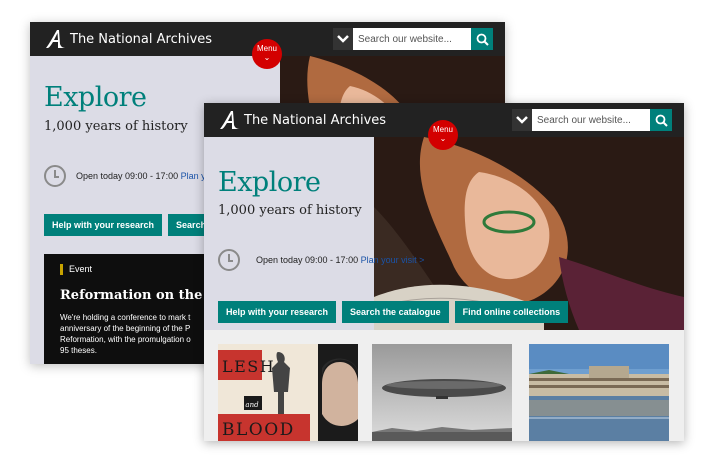 This screenshot has width=706, height=463. I want to click on cta-buttons: Help with your research Search the, so click(137, 225).